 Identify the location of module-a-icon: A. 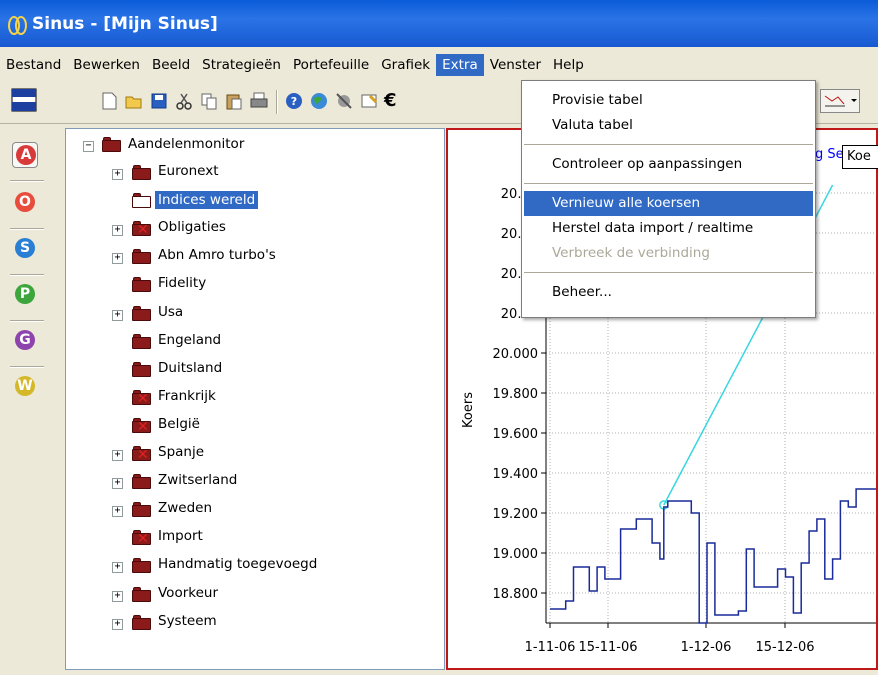
(25, 155).